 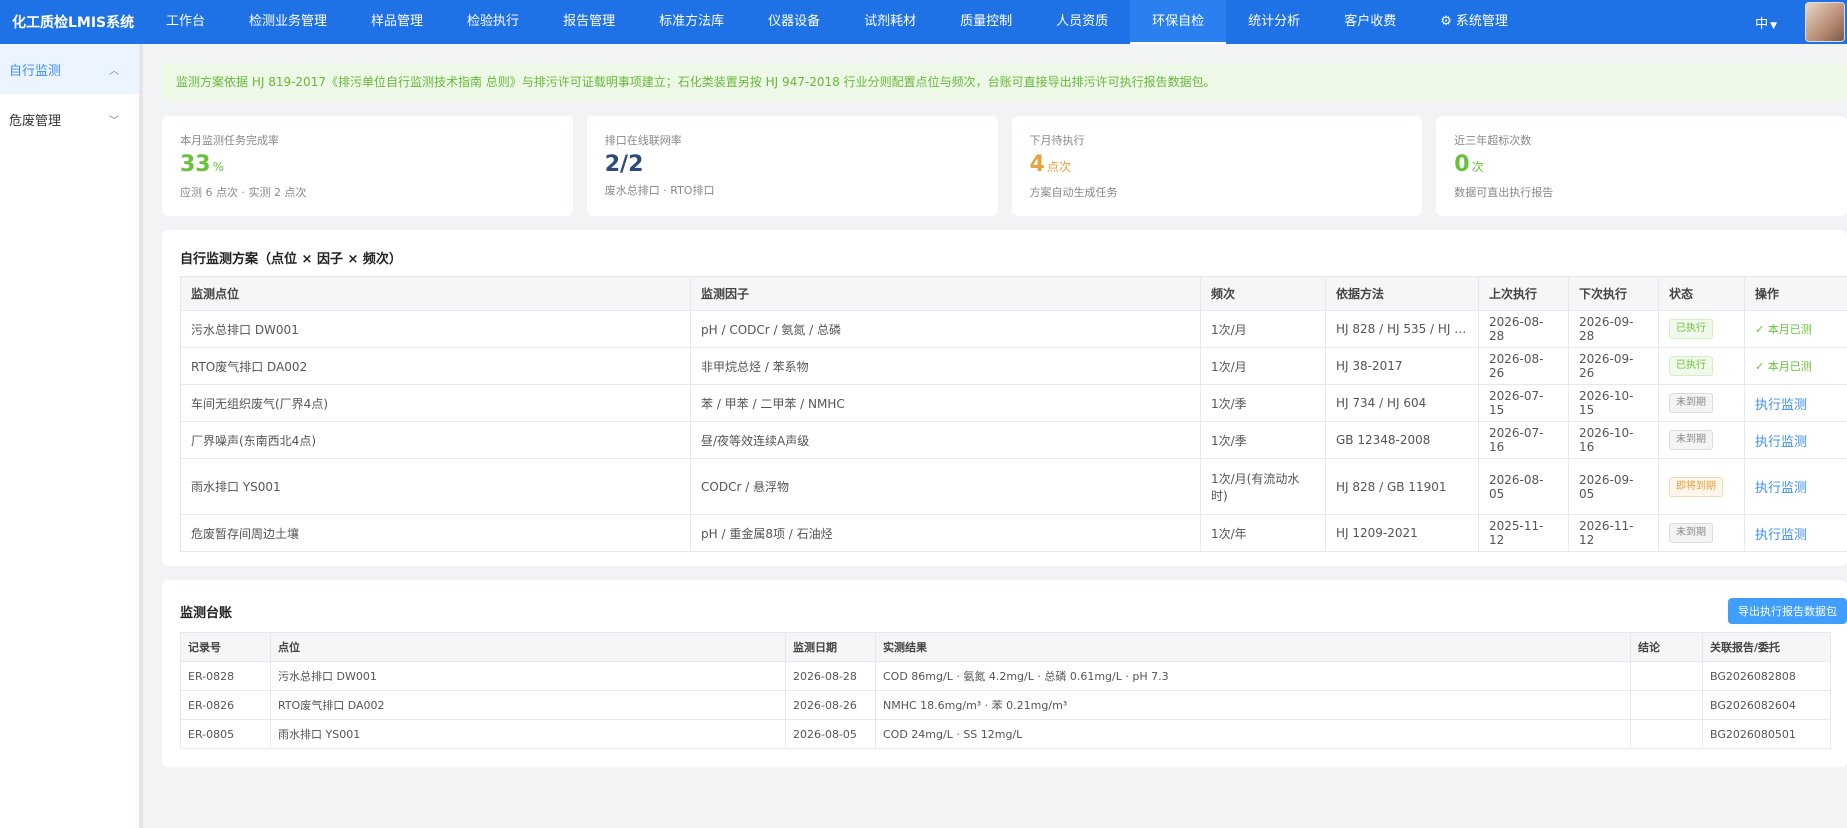 I want to click on nav-item: 检测业务管理, so click(x=288, y=22).